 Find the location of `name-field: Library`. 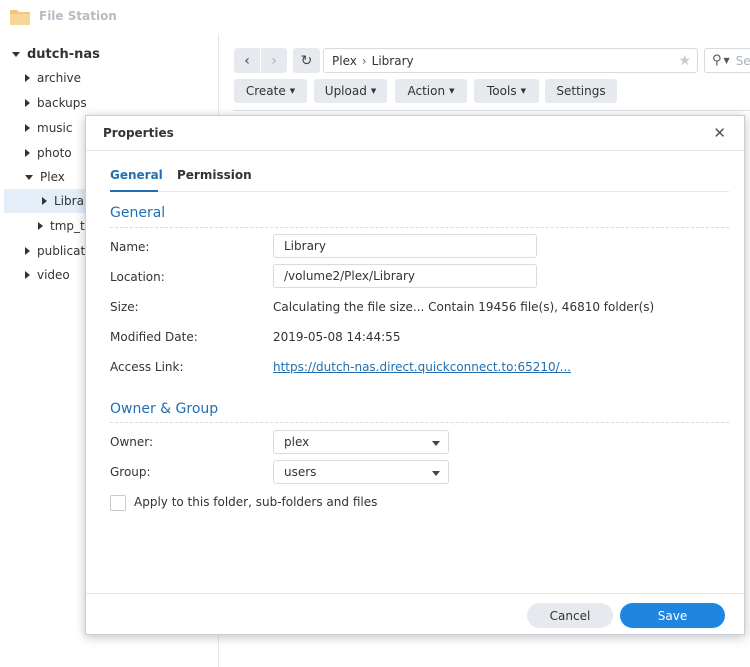

name-field: Library is located at coordinates (405, 246).